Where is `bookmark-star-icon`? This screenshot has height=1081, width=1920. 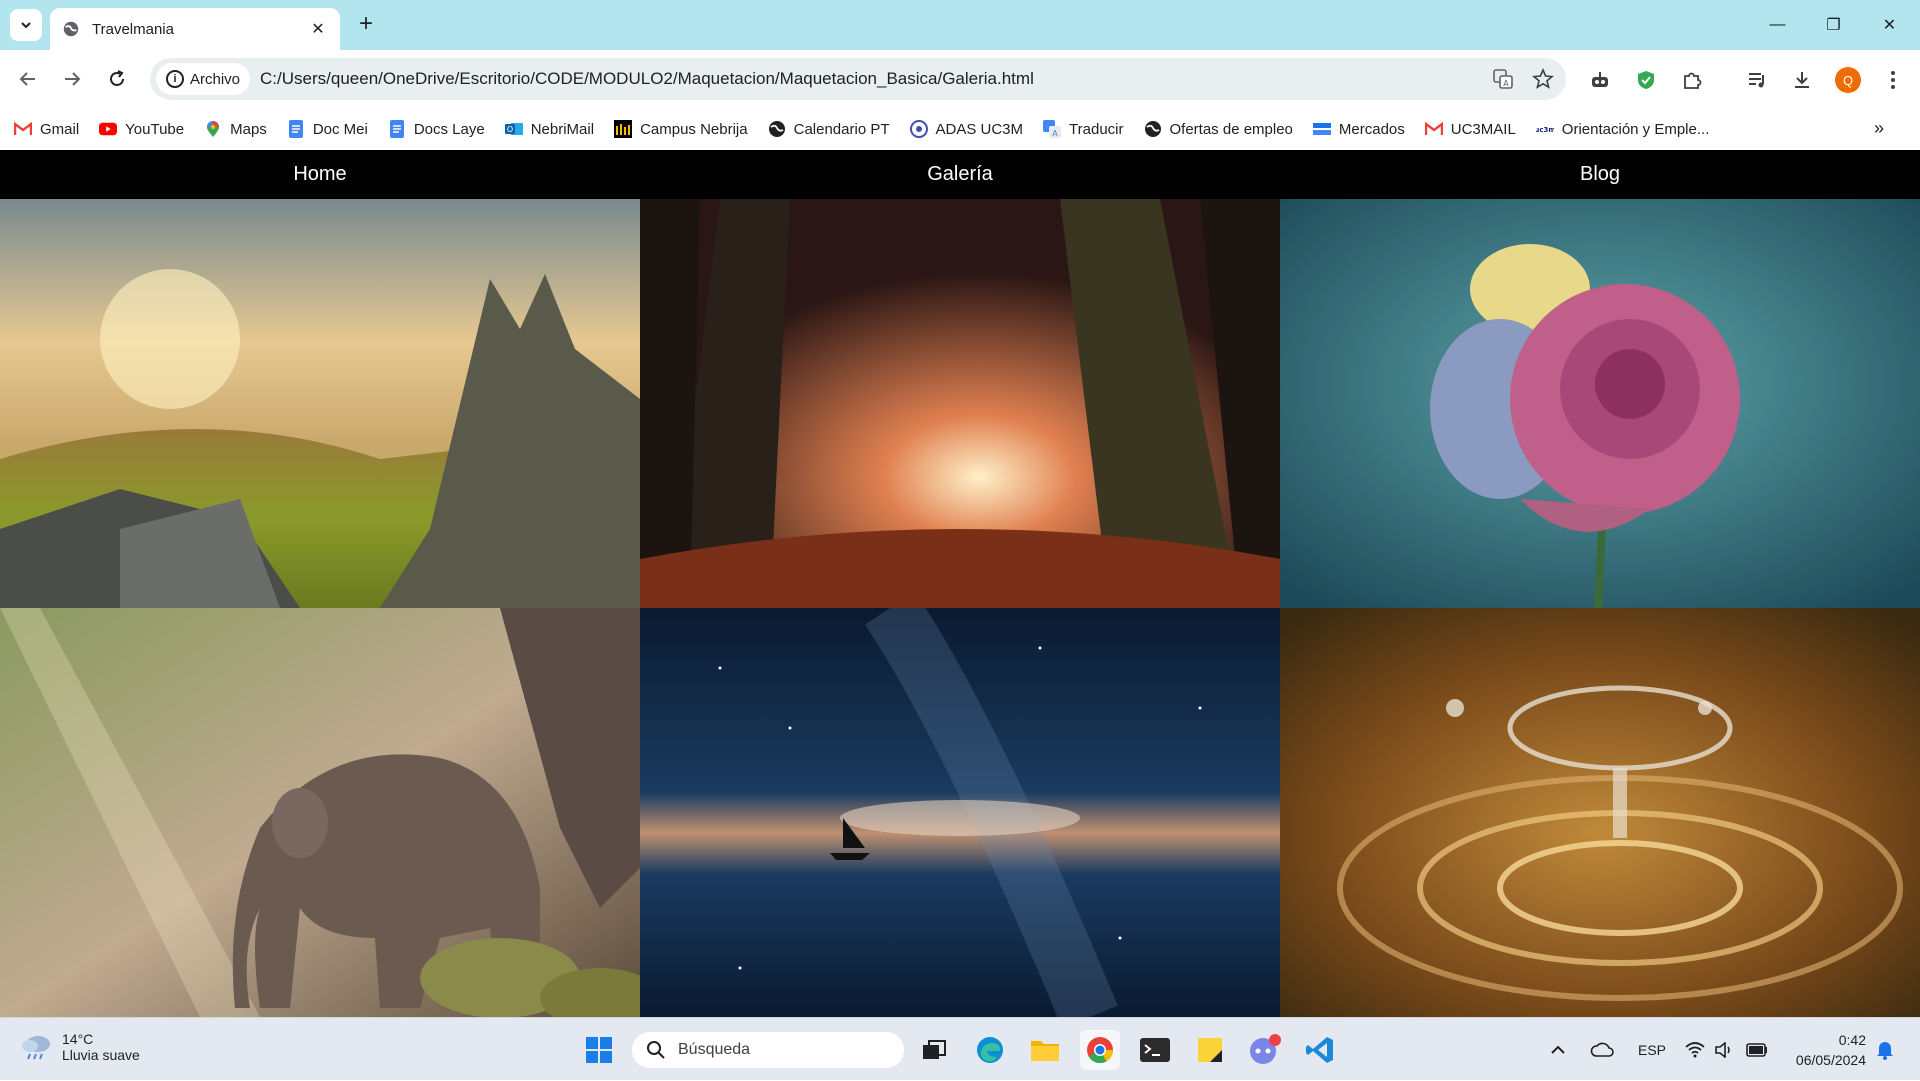
bookmark-star-icon is located at coordinates (1543, 79).